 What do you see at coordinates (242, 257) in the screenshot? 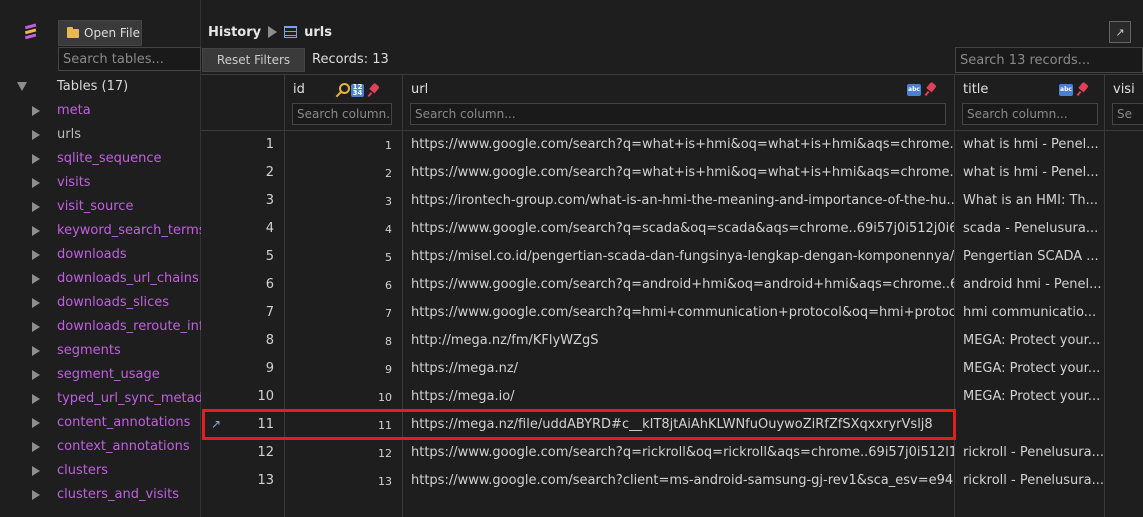
I see `row-number-cell: 5` at bounding box center [242, 257].